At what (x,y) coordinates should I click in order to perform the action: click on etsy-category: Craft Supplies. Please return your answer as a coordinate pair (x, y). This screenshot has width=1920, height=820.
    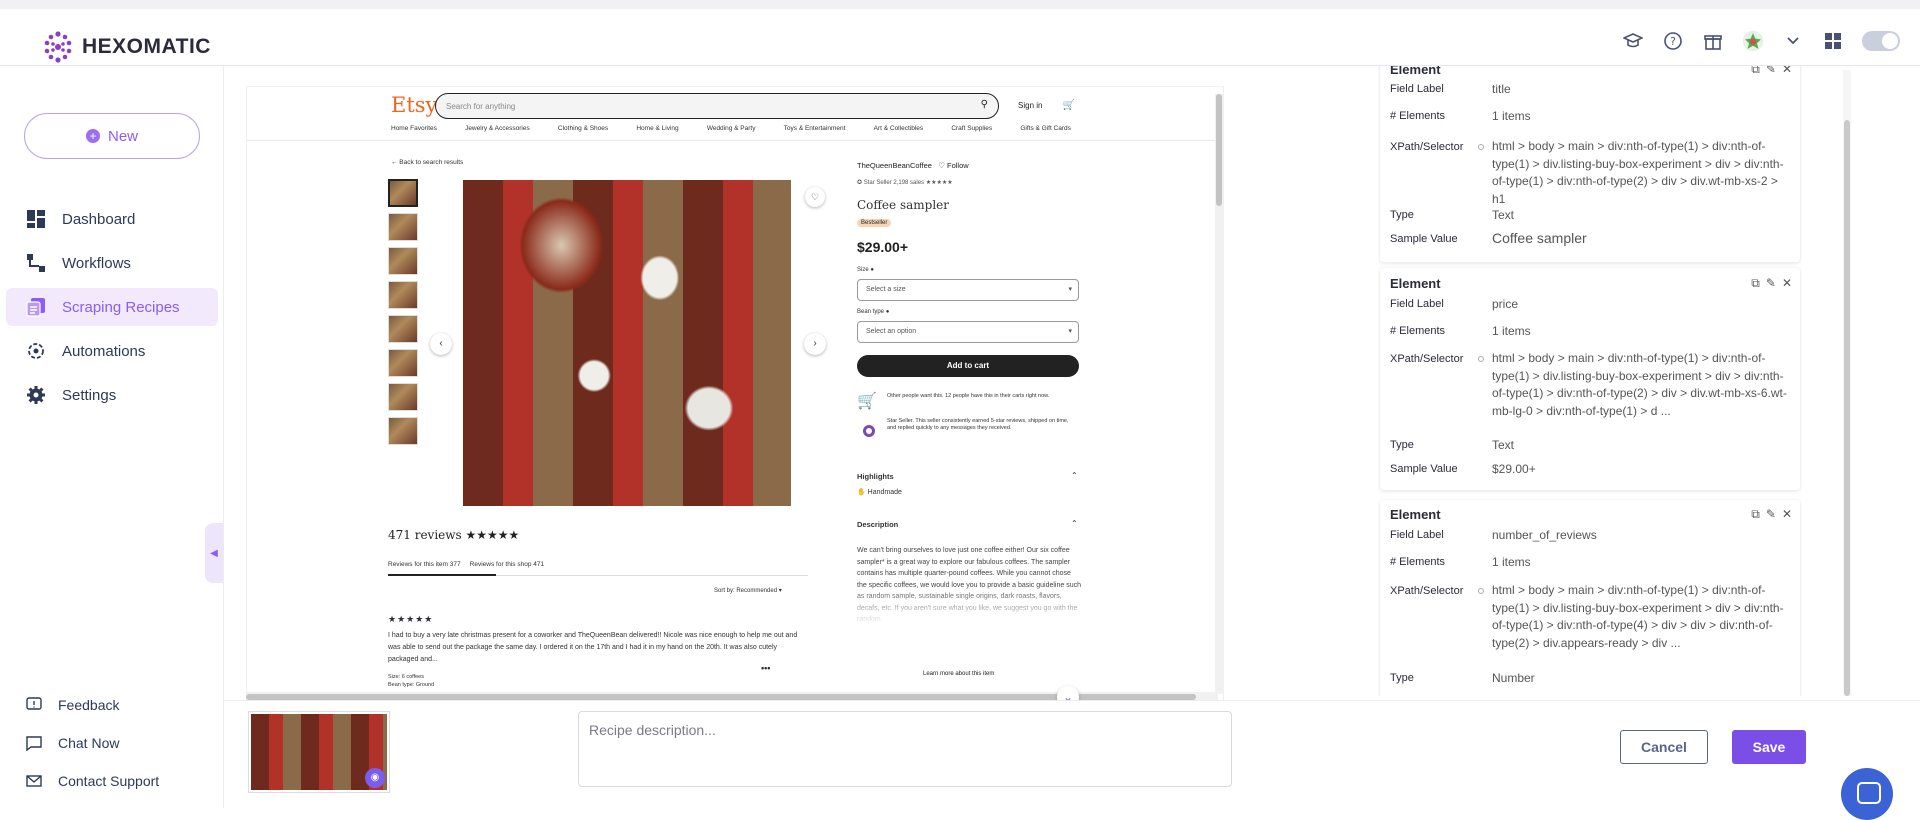
    Looking at the image, I should click on (971, 128).